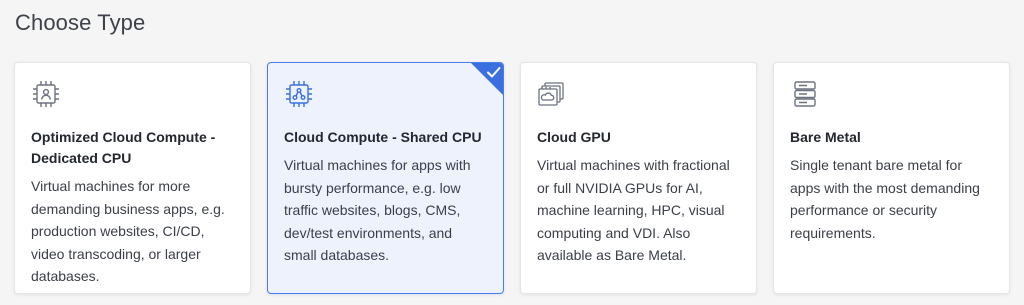 The image size is (1024, 305). I want to click on card-title: Cloud Compute - Shared CPU, so click(383, 137).